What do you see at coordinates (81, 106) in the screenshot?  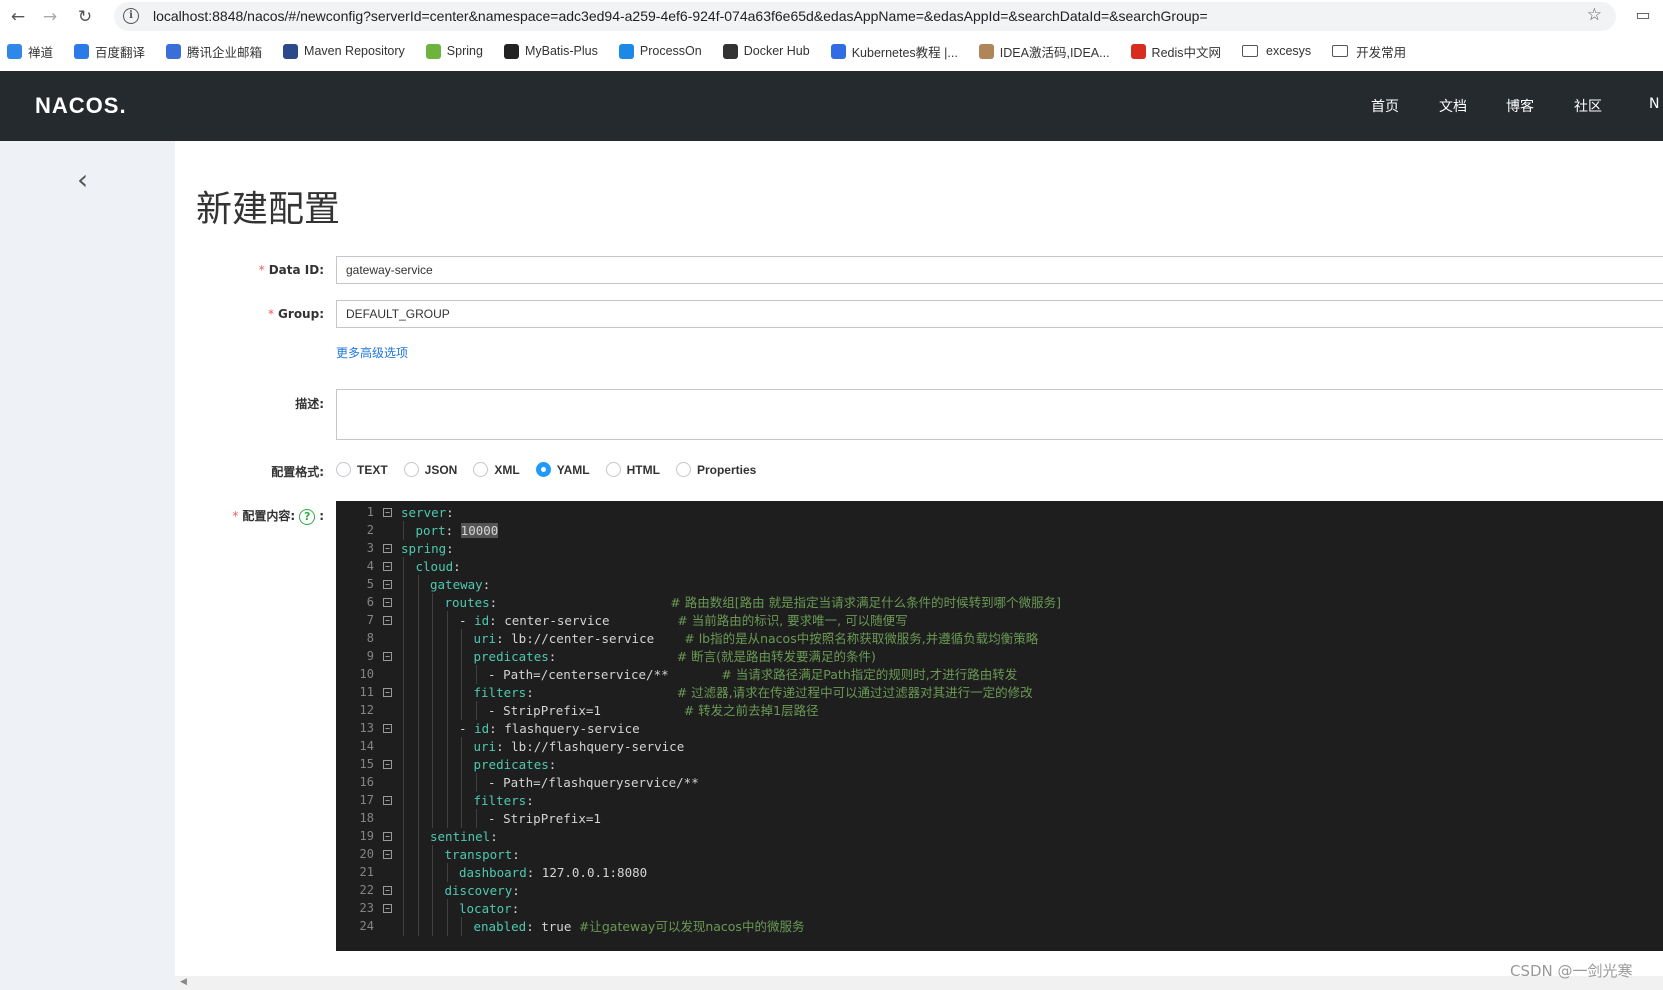 I see `nacos-logo: NACOS.` at bounding box center [81, 106].